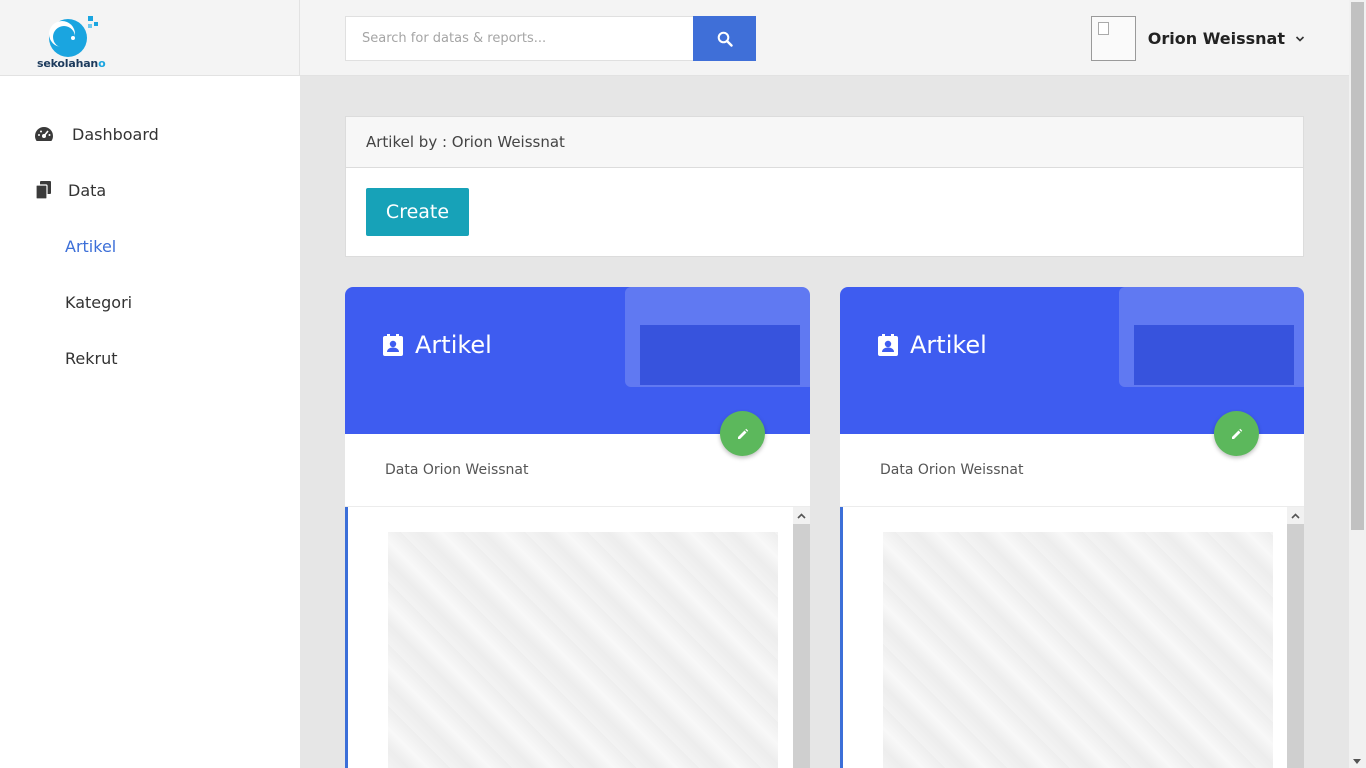 The width and height of the screenshot is (1366, 768). I want to click on search-bar, so click(550, 38).